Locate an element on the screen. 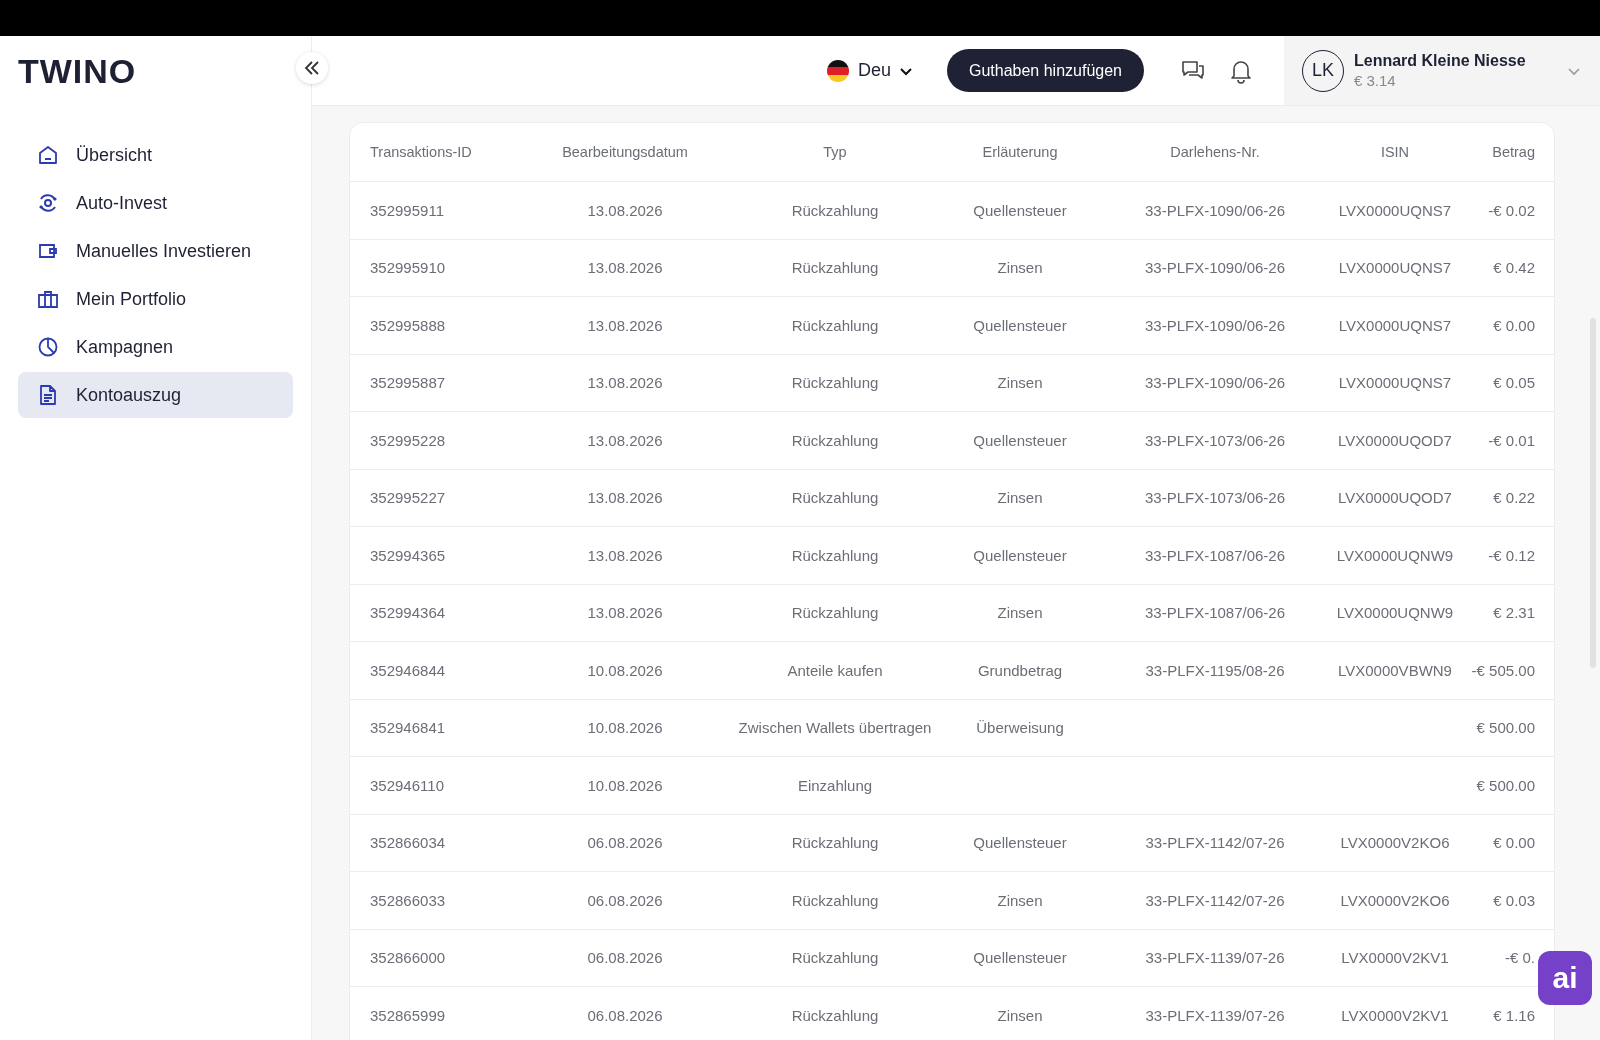  logo: TWINO is located at coordinates (77, 72).